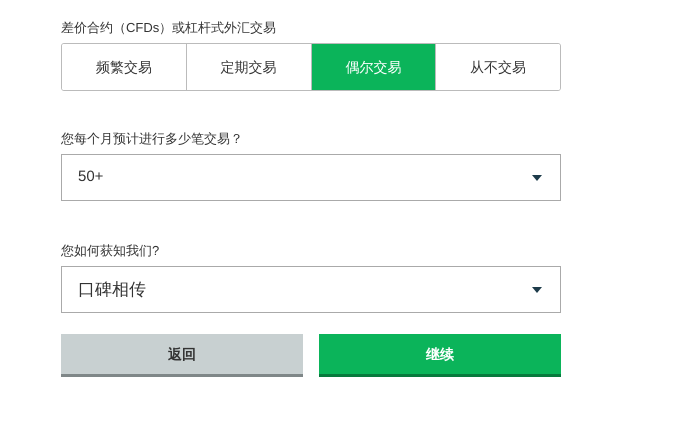 This screenshot has width=691, height=438. I want to click on select-field: 50+, so click(311, 177).